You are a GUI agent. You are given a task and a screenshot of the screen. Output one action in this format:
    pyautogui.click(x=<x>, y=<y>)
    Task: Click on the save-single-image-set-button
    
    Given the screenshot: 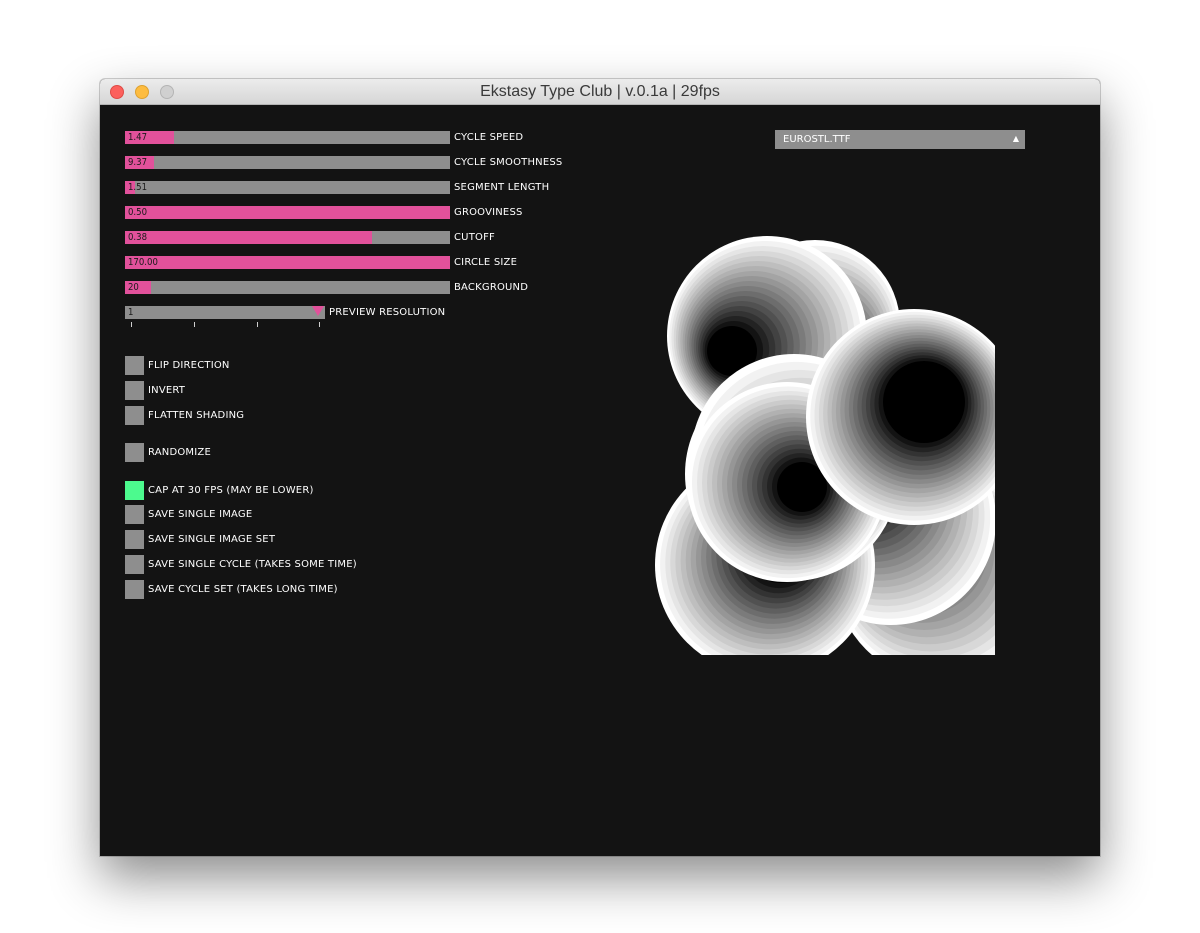 What is the action you would take?
    pyautogui.click(x=134, y=539)
    